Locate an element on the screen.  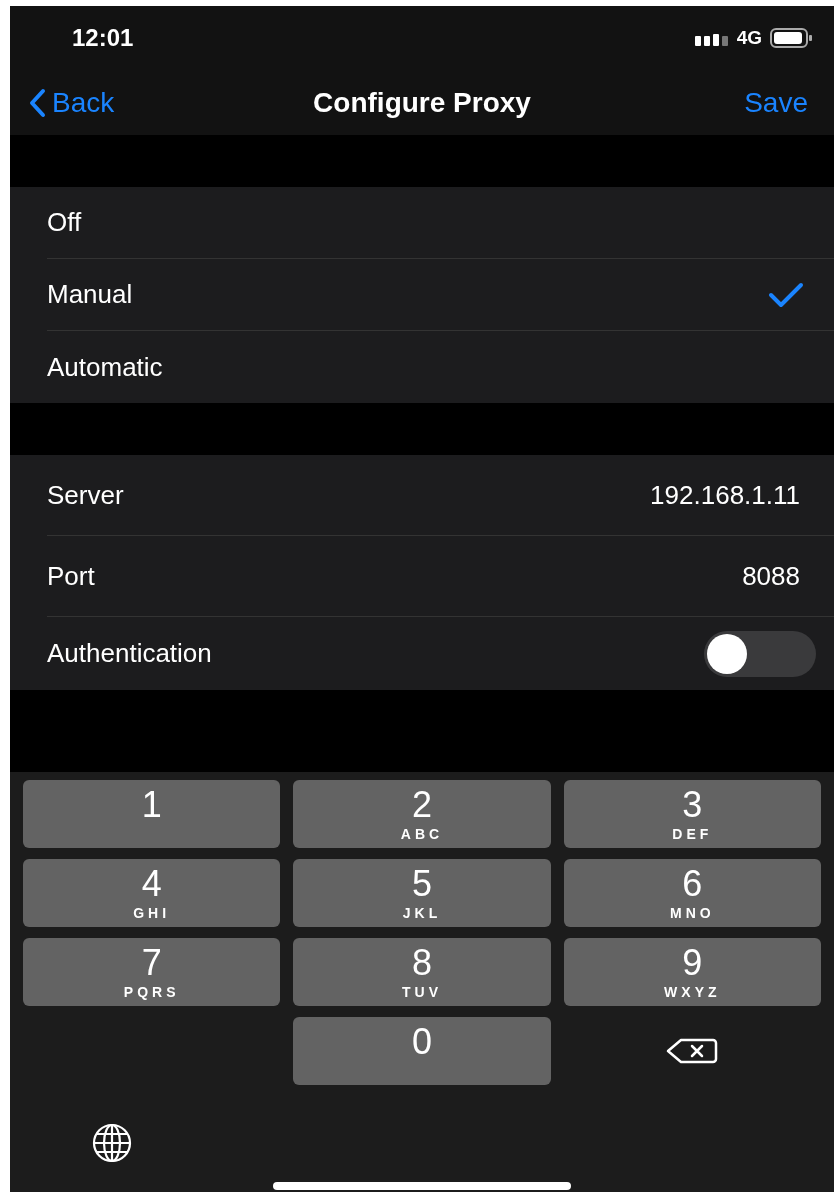
battery-icon is located at coordinates (791, 38).